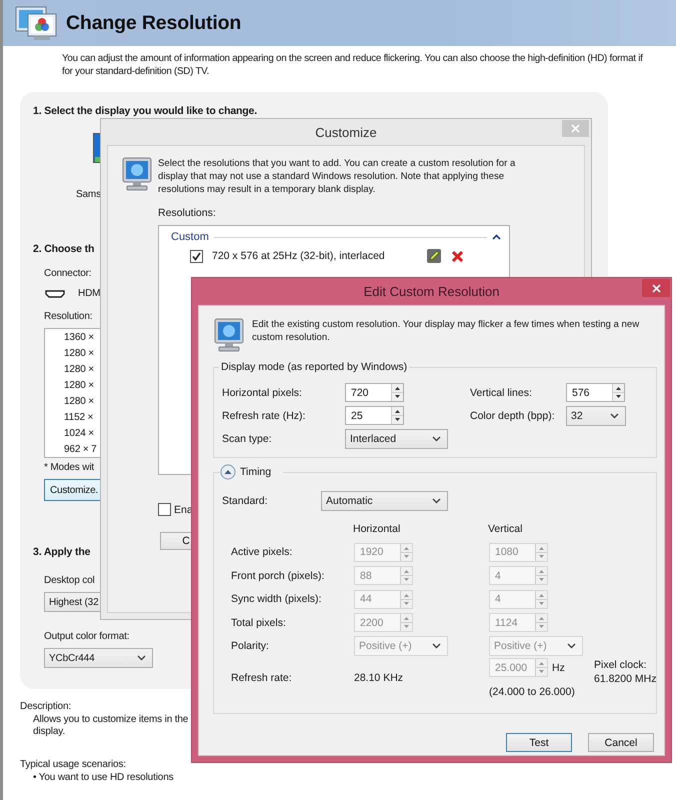 This screenshot has width=676, height=800. Describe the element at coordinates (247, 438) in the screenshot. I see `field-label: Scan type:` at that location.